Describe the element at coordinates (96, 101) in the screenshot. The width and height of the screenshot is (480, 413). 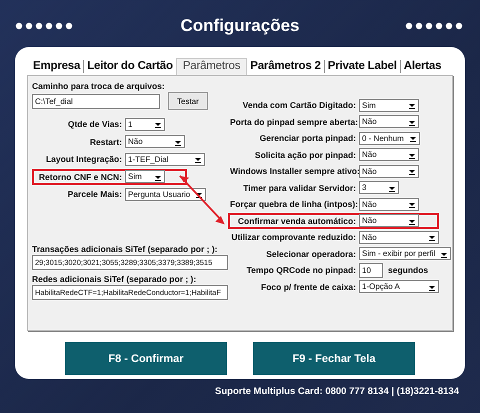
I see `input-field: C:\Tef_dial` at that location.